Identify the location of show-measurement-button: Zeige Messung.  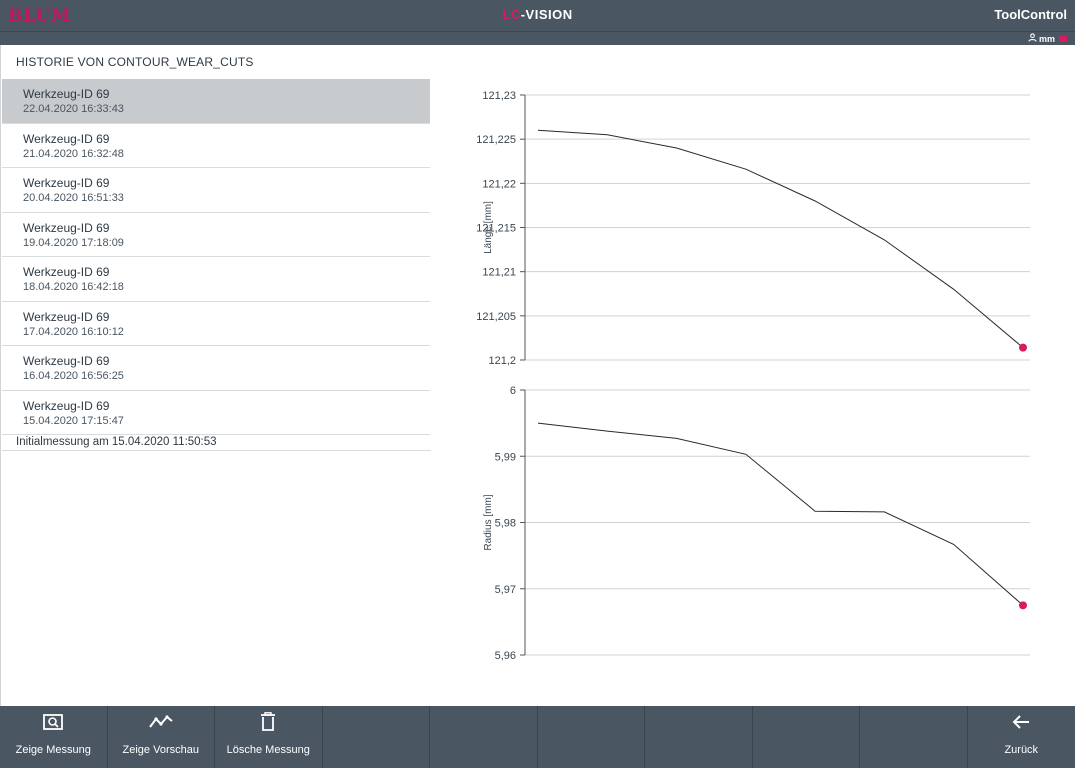
(54, 737).